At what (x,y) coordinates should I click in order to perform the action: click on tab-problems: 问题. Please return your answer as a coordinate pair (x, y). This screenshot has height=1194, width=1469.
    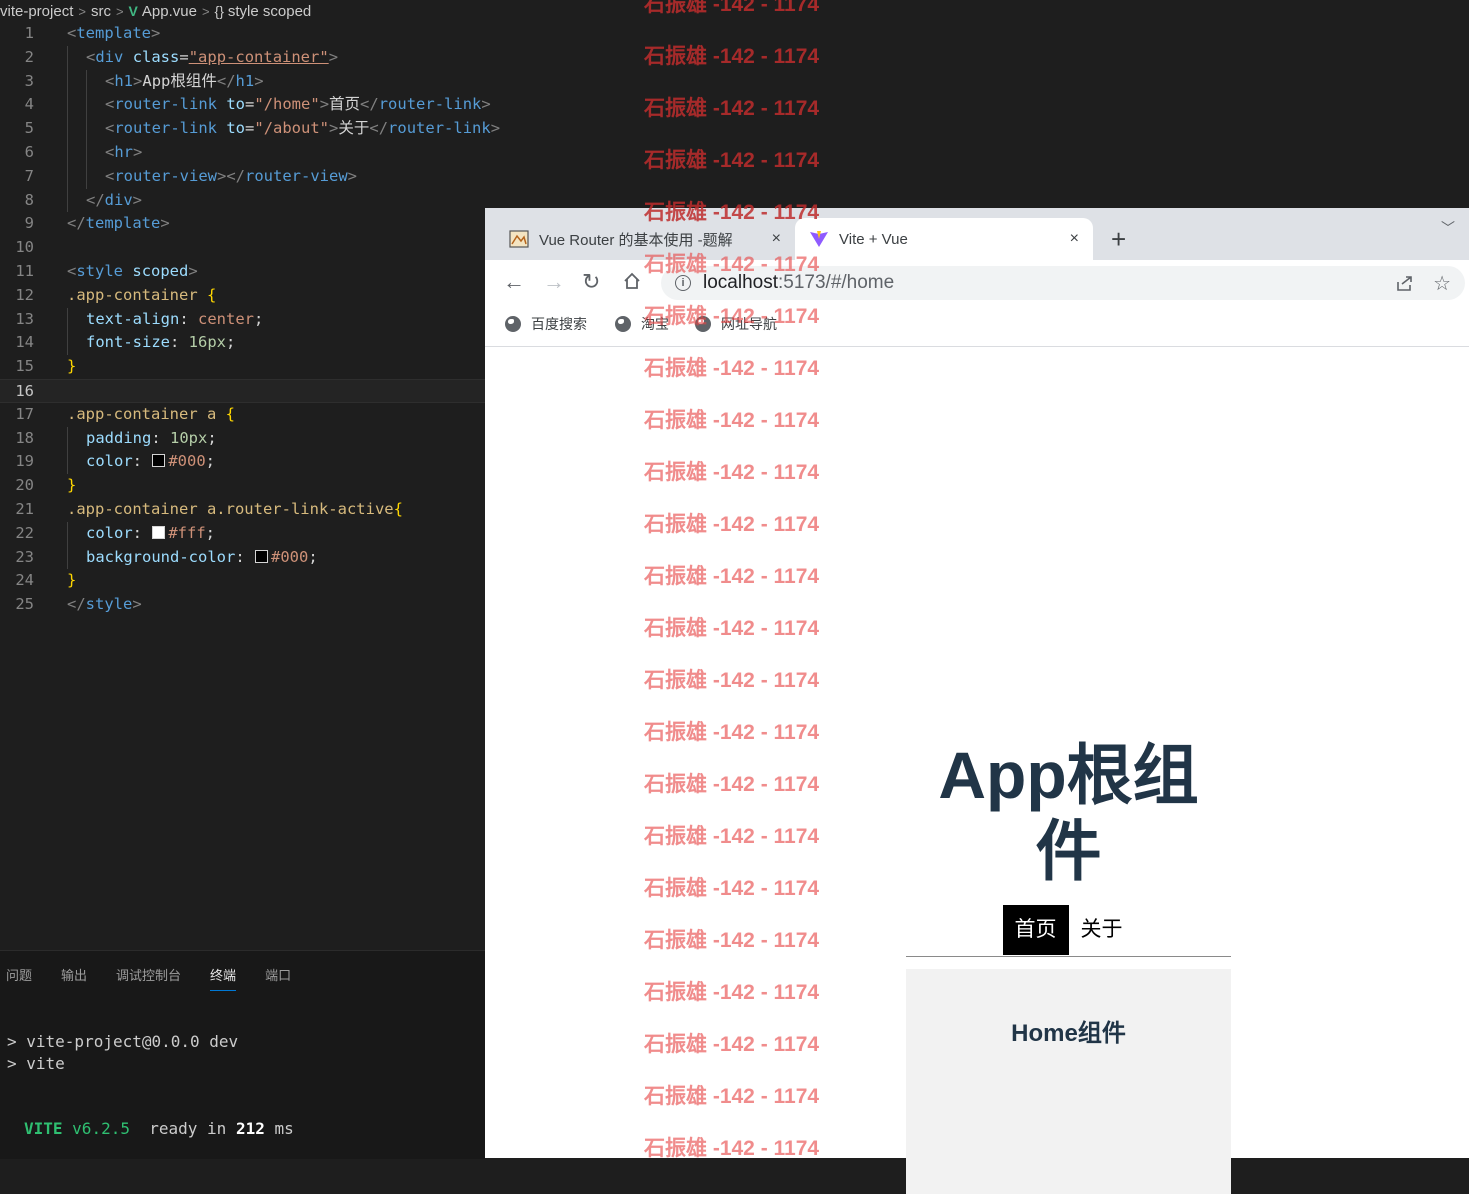
    Looking at the image, I should click on (19, 978).